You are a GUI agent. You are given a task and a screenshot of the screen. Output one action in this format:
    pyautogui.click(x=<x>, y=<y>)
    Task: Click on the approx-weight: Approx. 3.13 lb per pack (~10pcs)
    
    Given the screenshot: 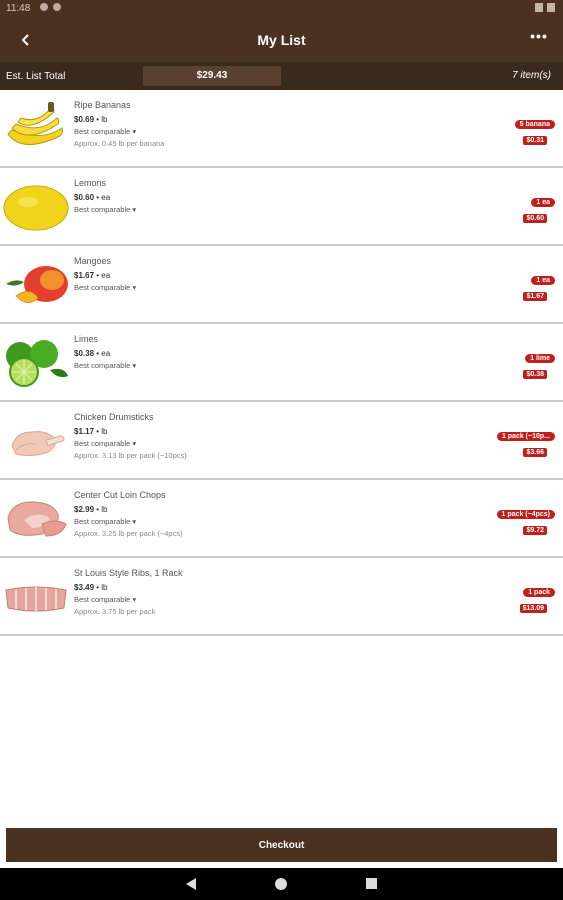 What is the action you would take?
    pyautogui.click(x=130, y=455)
    